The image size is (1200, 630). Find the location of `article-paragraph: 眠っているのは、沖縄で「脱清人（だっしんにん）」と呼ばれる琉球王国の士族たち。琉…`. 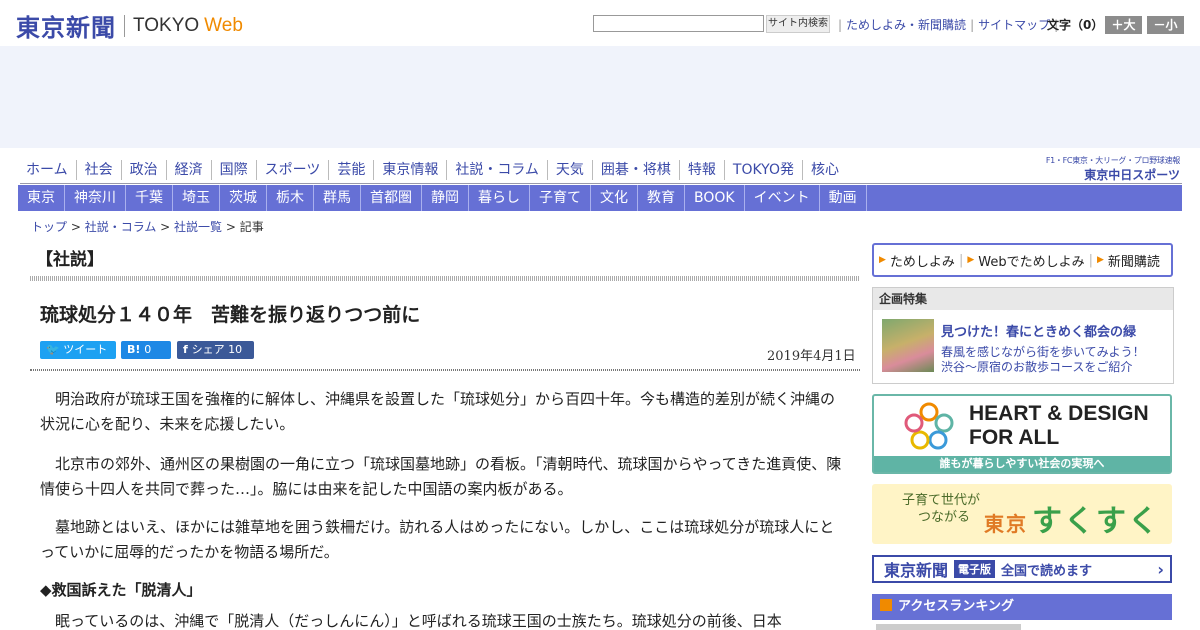

article-paragraph: 眠っているのは、沖縄で「脱清人（だっしんにん）」と呼ばれる琉球王国の士族たち。琉… is located at coordinates (411, 621).